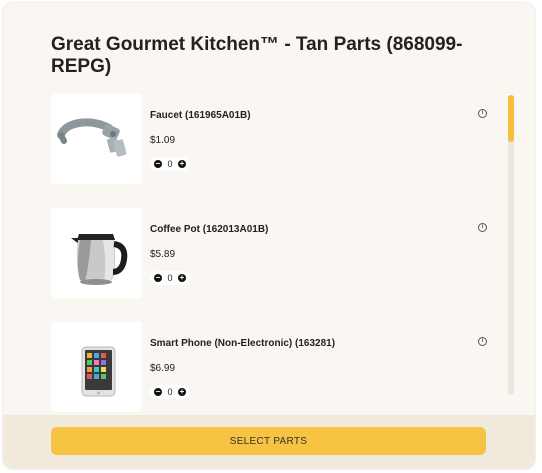 The width and height of the screenshot is (542, 473). I want to click on scrollbar, so click(511, 245).